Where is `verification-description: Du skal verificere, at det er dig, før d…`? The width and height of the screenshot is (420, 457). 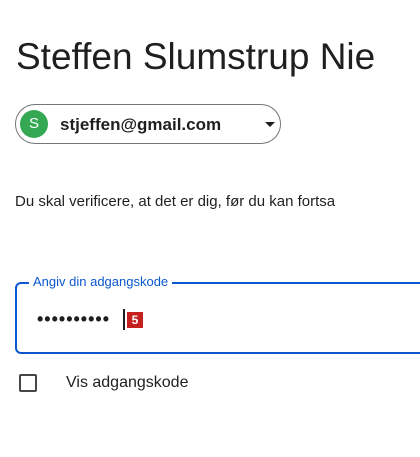 verification-description: Du skal verificere, at det er dig, før d… is located at coordinates (175, 201).